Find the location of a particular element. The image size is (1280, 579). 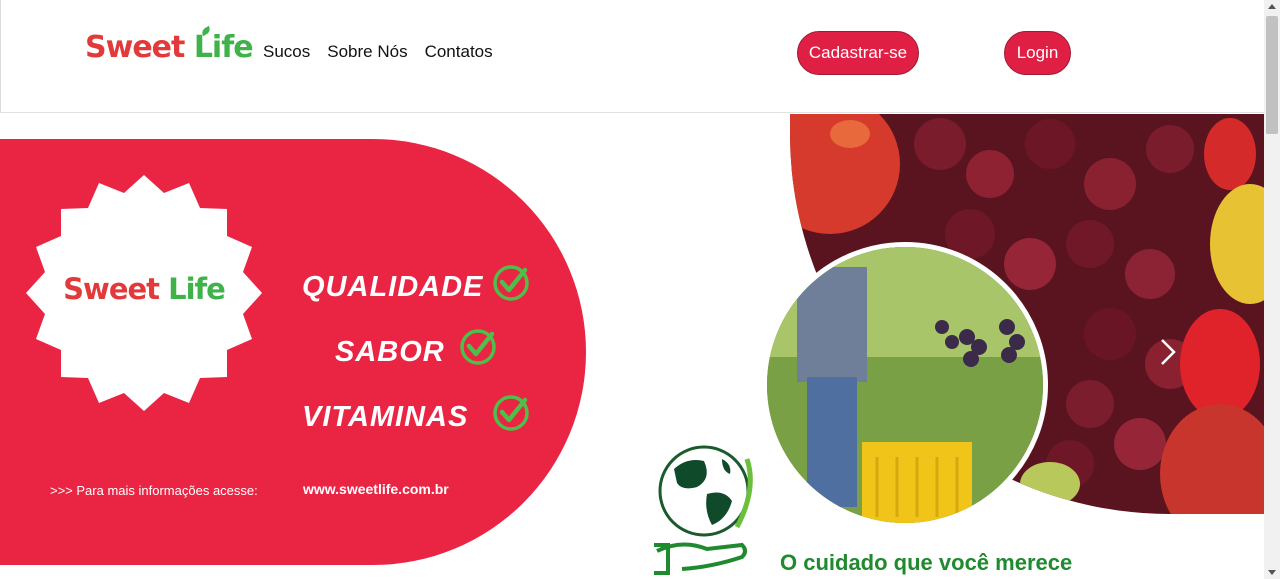

badge-logo-sweet: Sweet is located at coordinates (111, 289).